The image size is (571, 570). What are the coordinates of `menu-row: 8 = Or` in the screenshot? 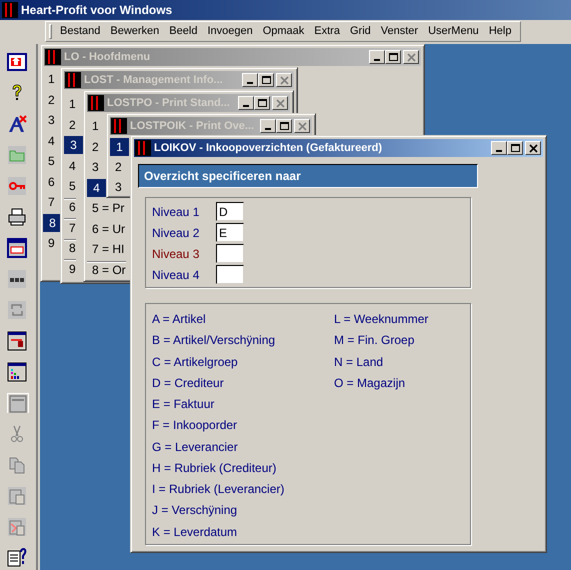 It's located at (106, 269).